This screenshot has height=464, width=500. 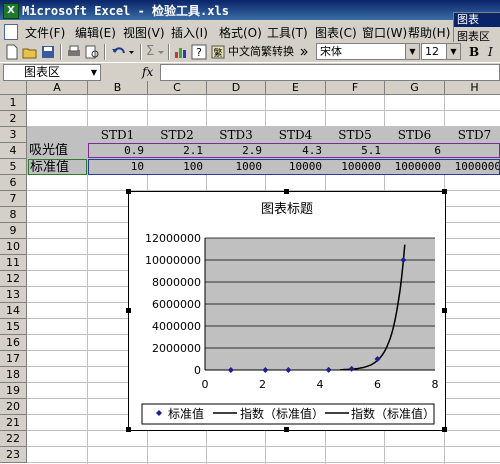 What do you see at coordinates (147, 72) in the screenshot?
I see `insert-function-icon: fx` at bounding box center [147, 72].